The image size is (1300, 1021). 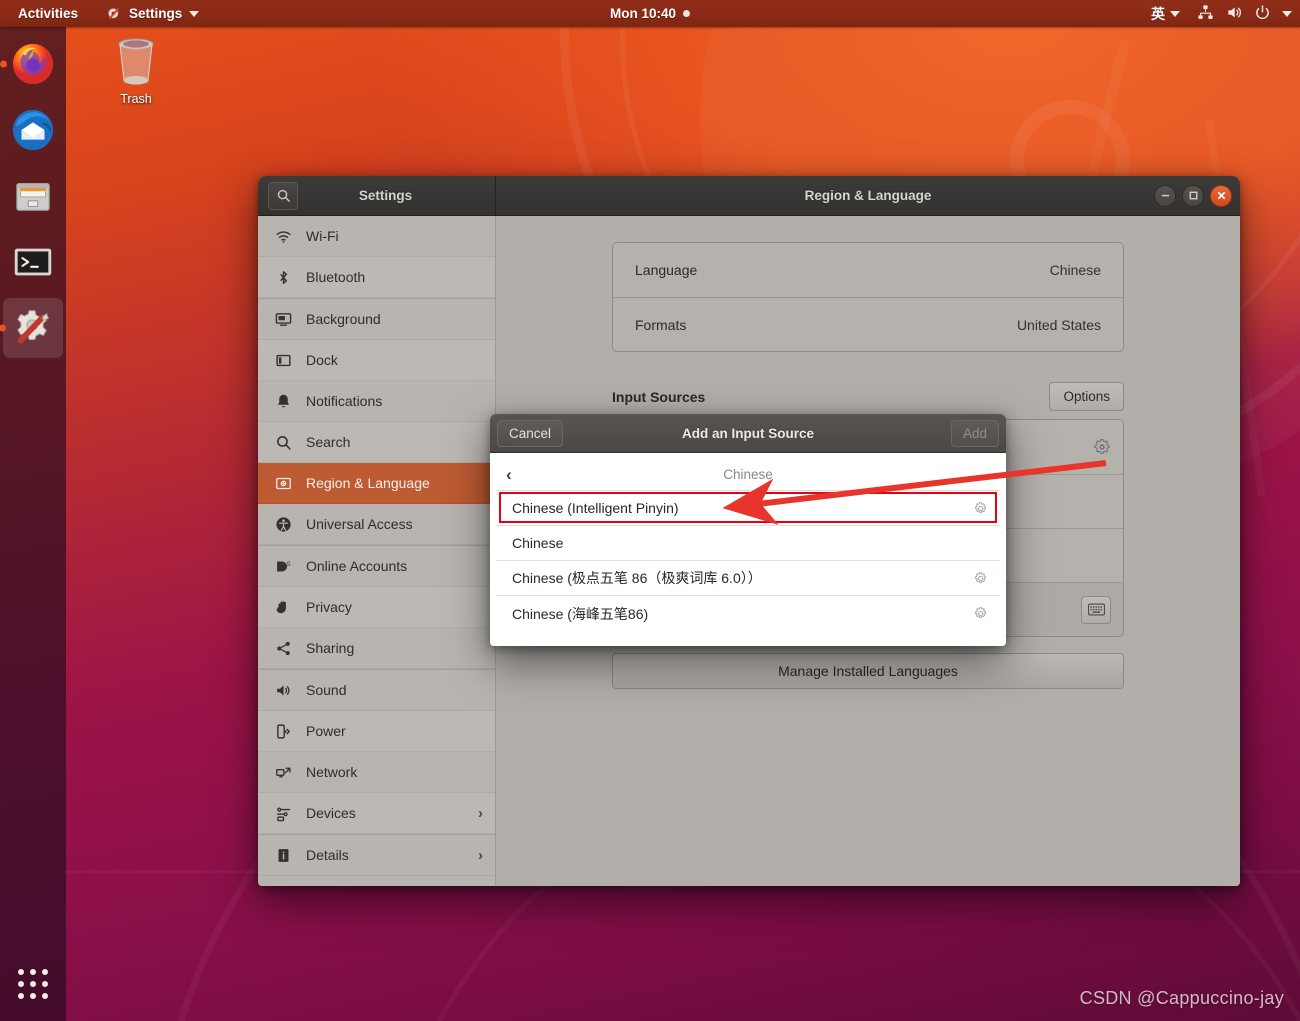 What do you see at coordinates (283, 648) in the screenshot?
I see `share-icon` at bounding box center [283, 648].